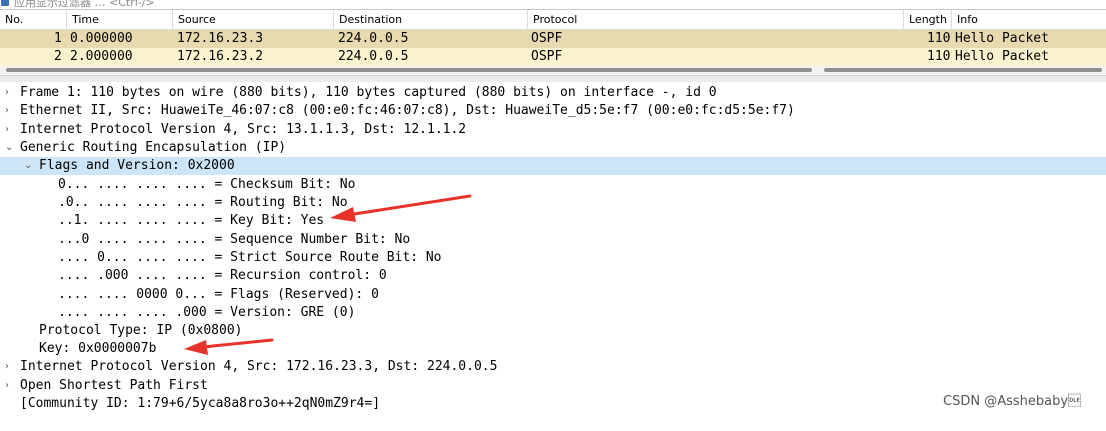  I want to click on watermark: CSDN @Asshebaby, so click(1012, 401).